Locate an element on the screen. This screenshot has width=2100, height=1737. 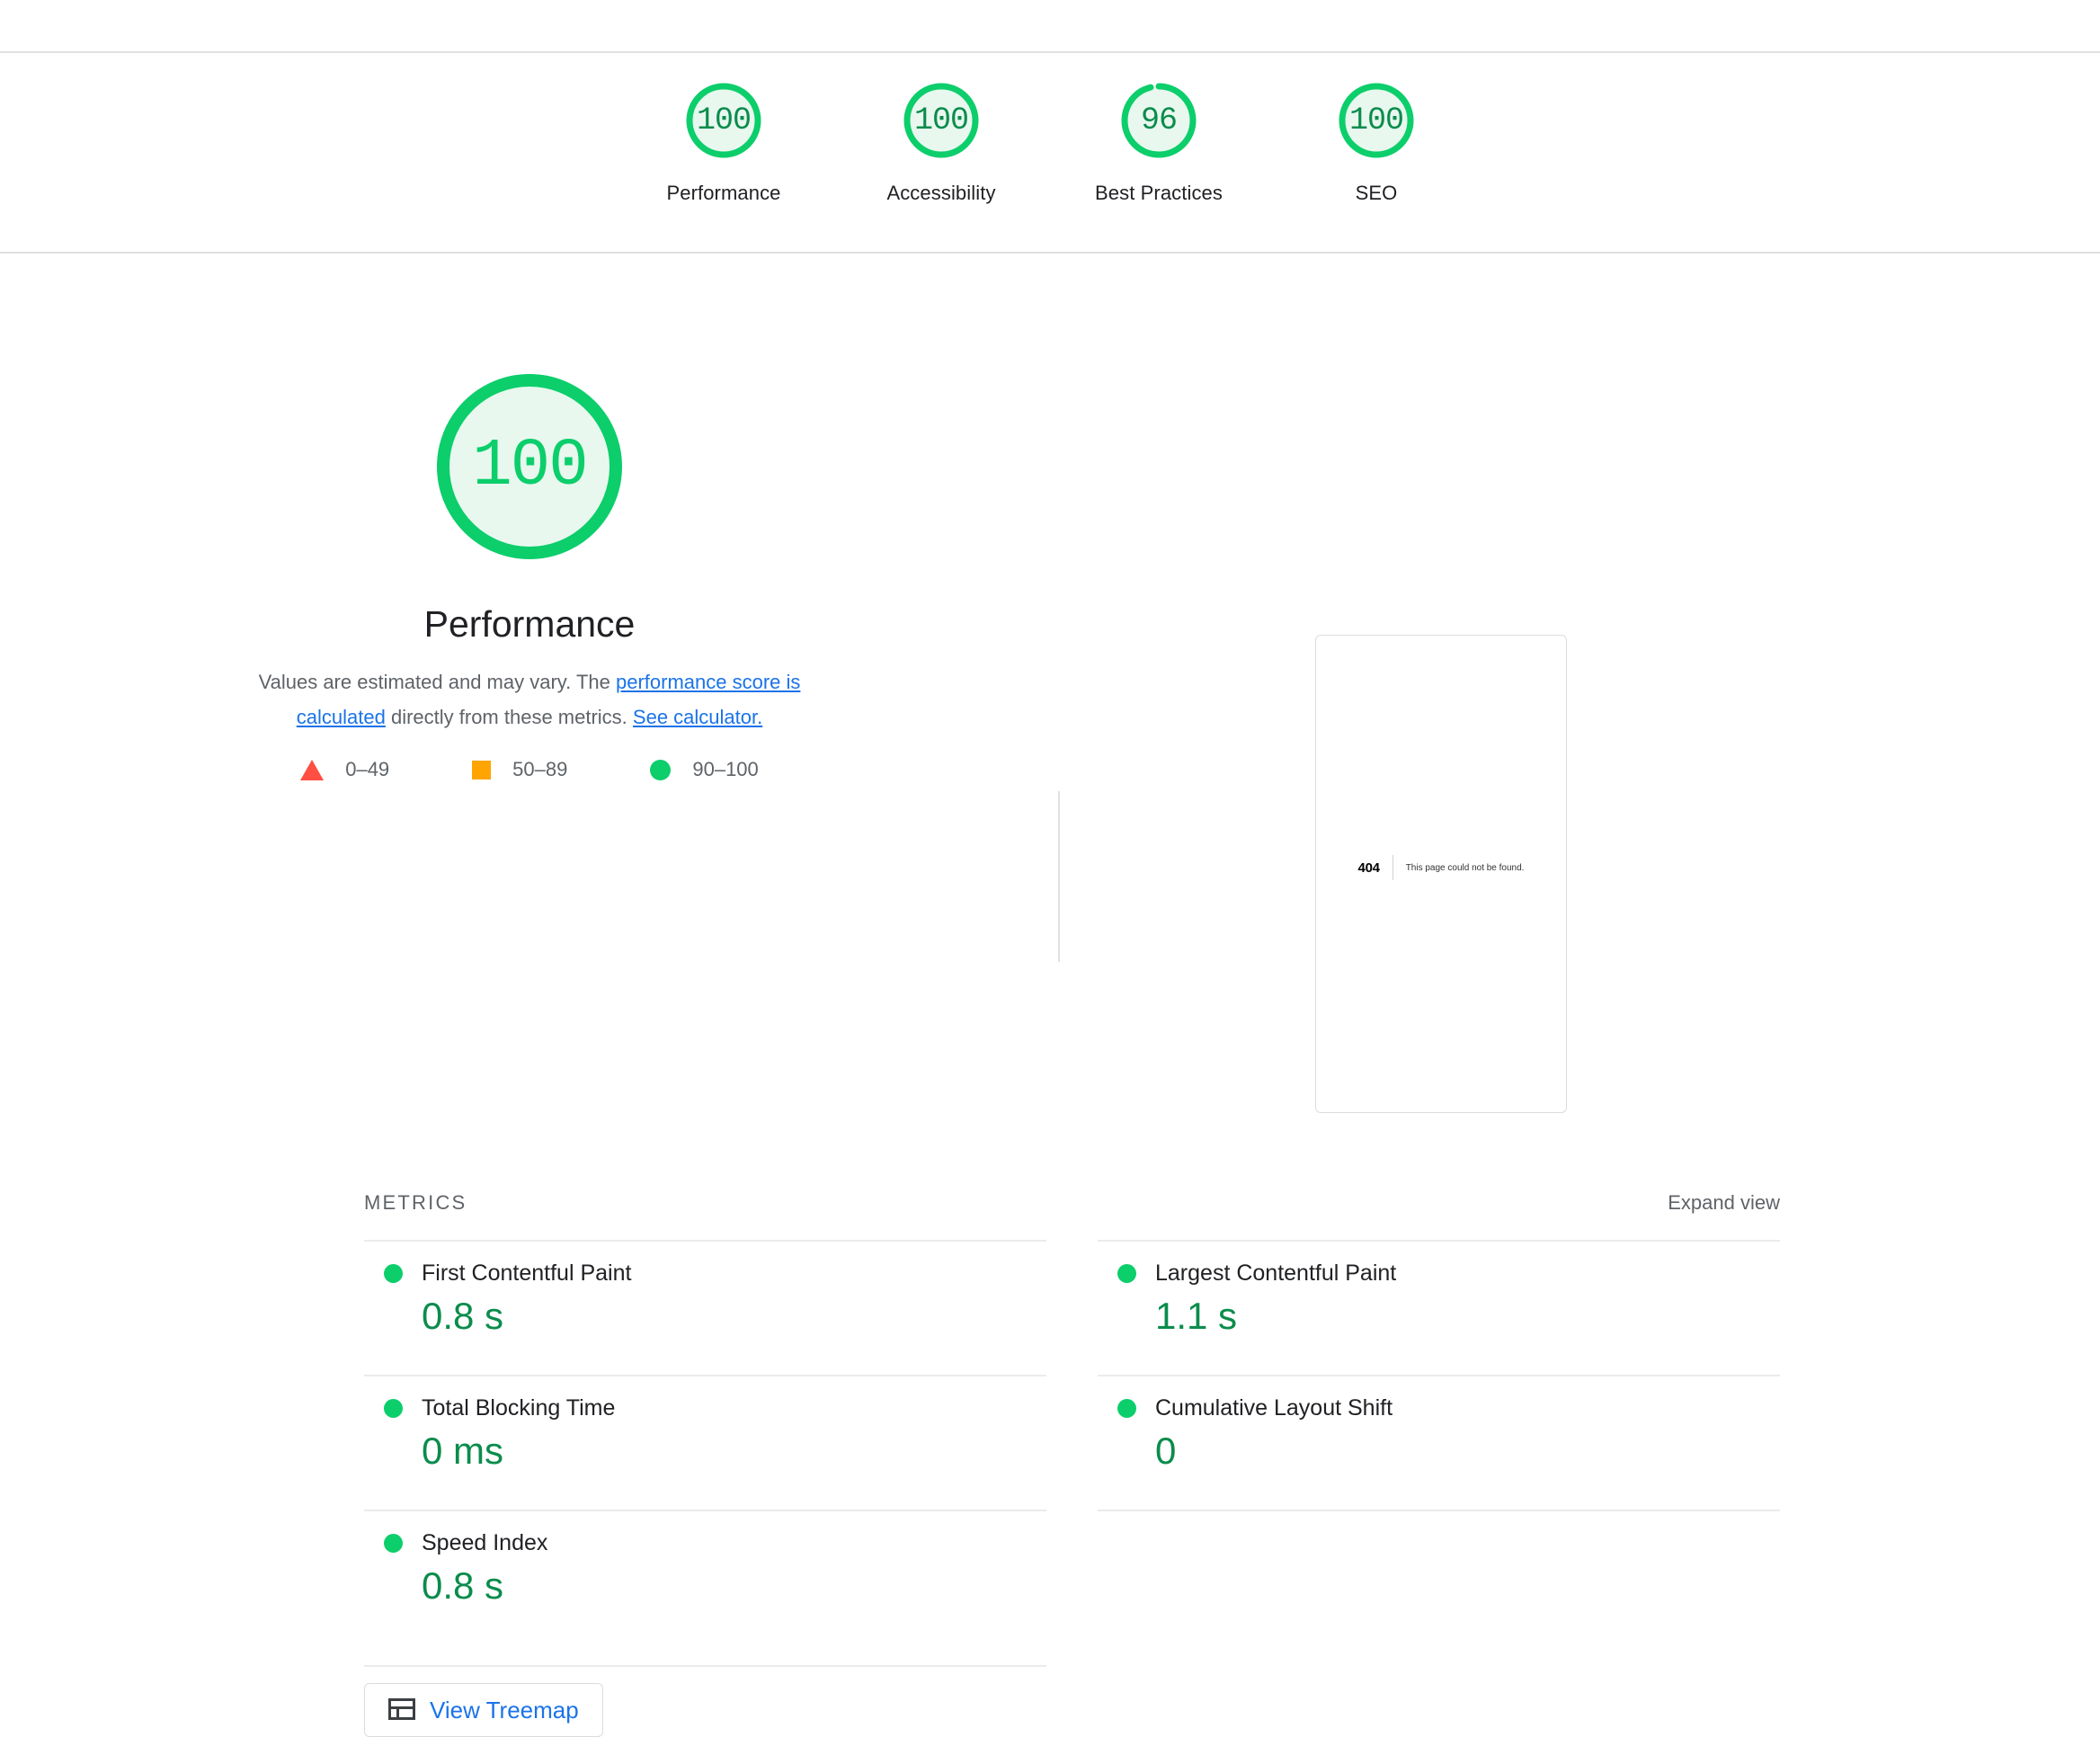
legend-label-average: 50–89 is located at coordinates (540, 769).